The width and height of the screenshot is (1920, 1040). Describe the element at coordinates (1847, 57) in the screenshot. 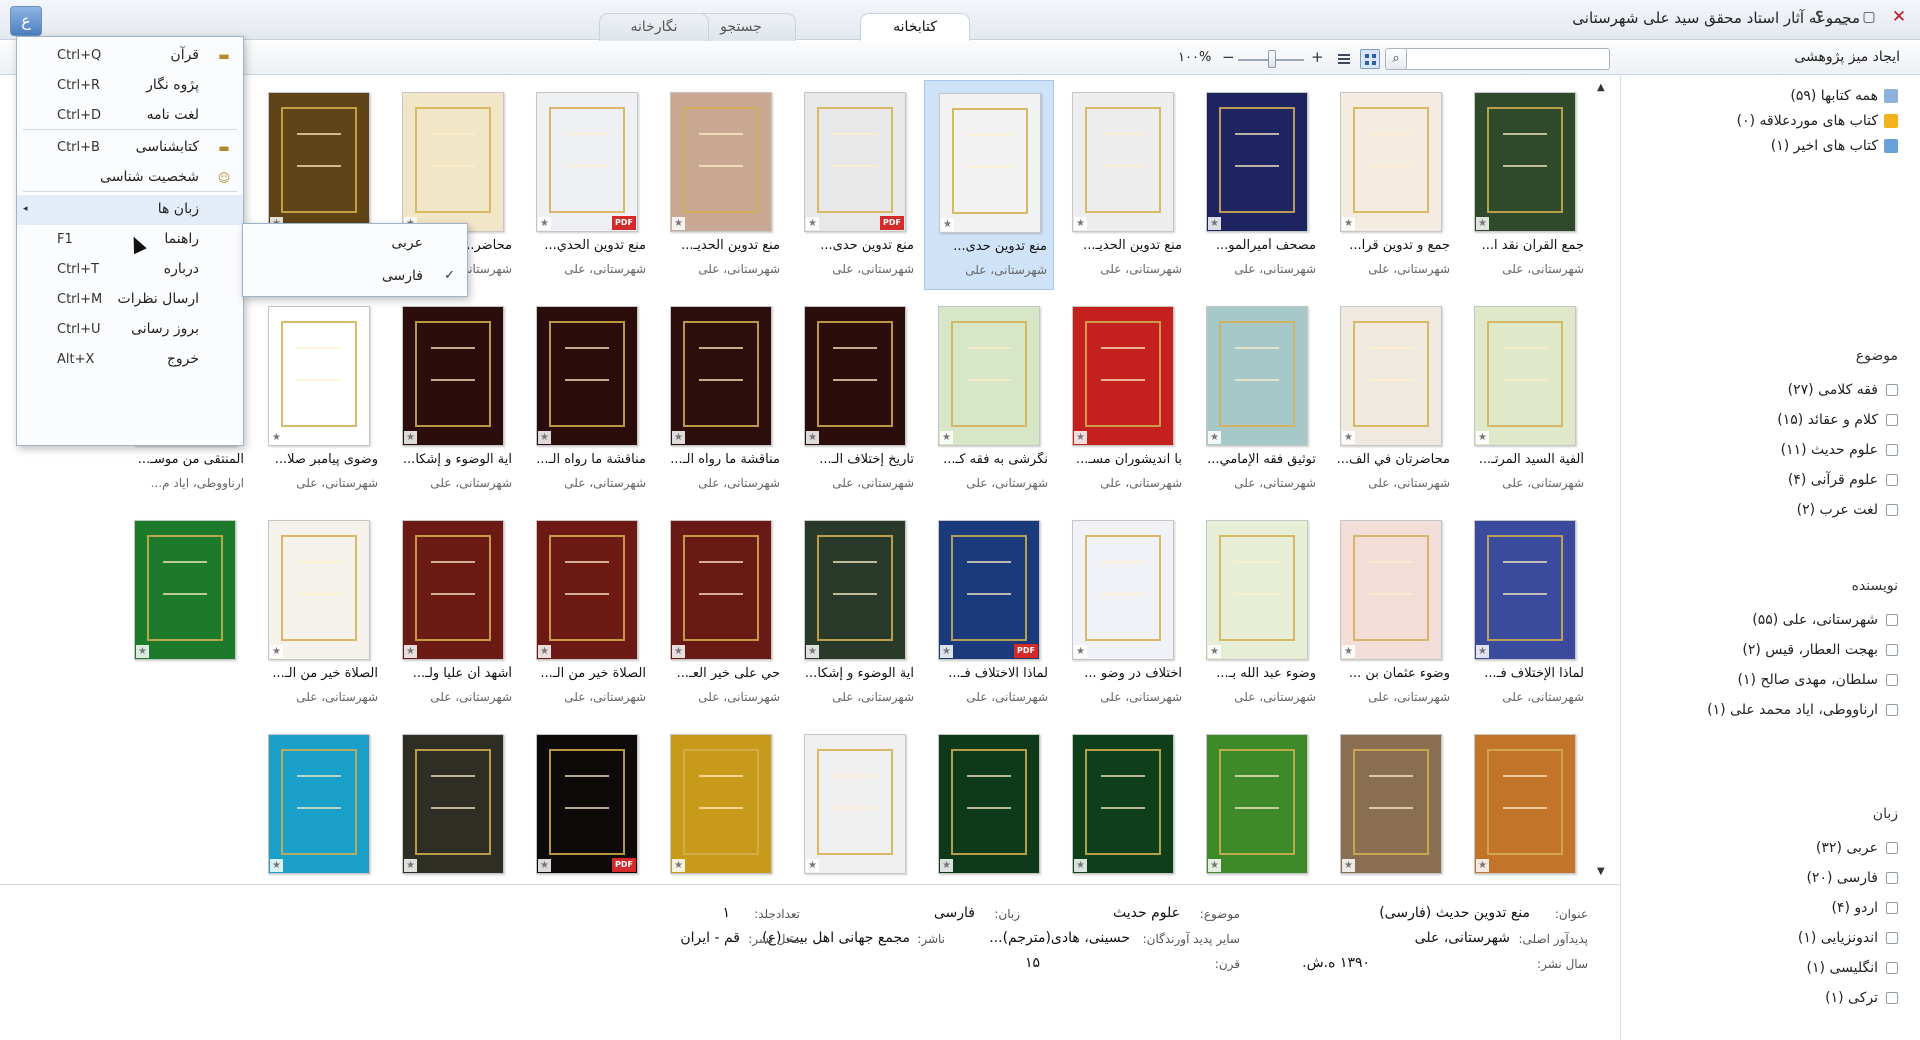

I see `new-research-desk-button: ایجاد میز پژوهشی` at that location.